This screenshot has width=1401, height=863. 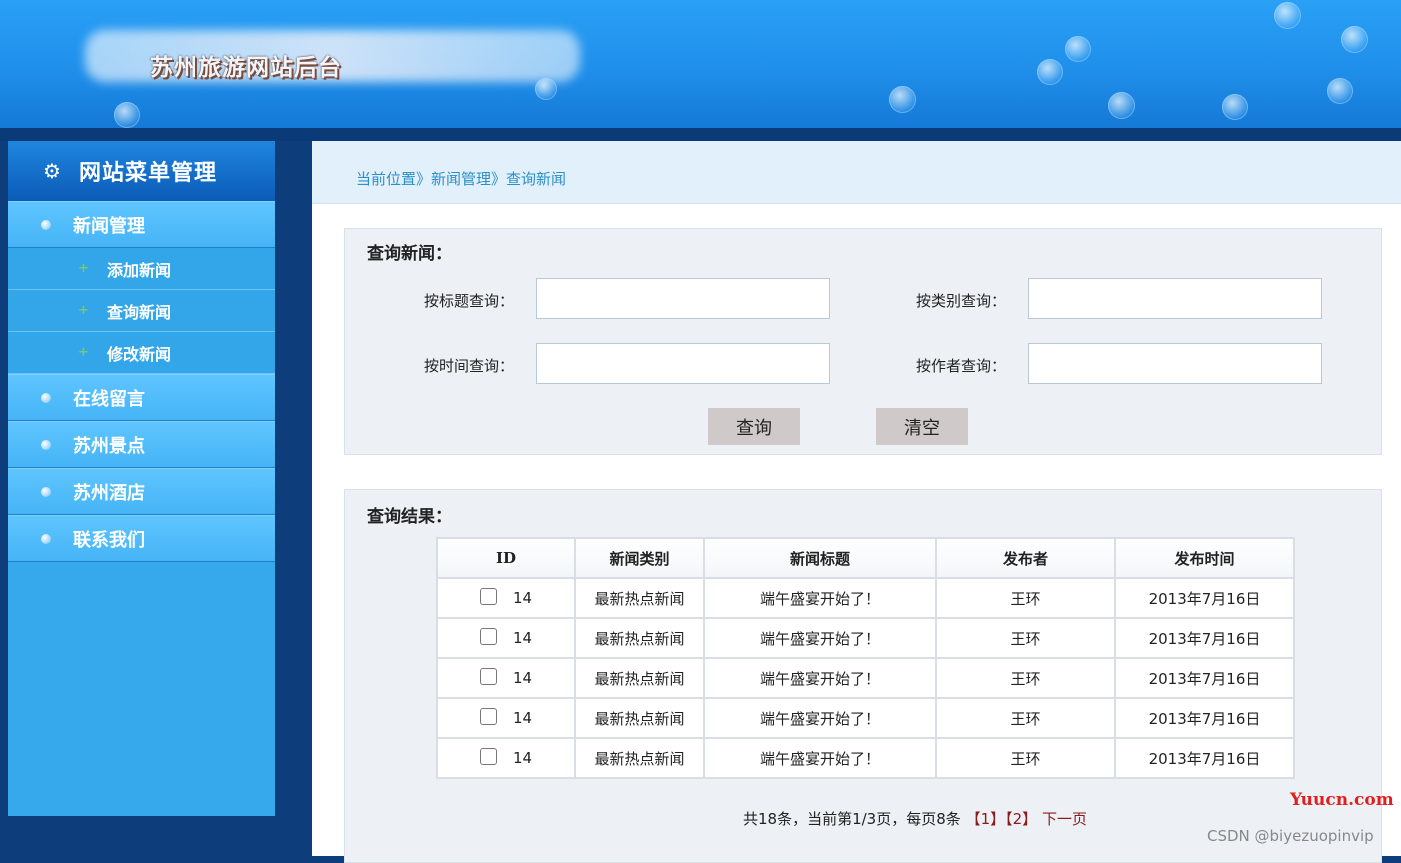 I want to click on sidebar-title: 网站菜单管理, so click(x=148, y=173).